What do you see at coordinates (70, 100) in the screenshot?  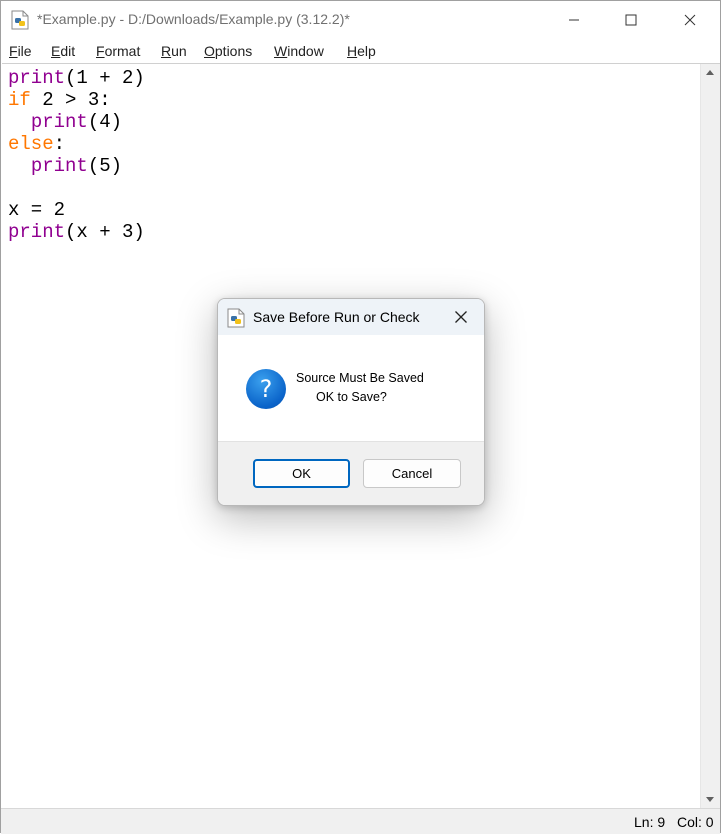 I see `code-token: 2 > 3:` at bounding box center [70, 100].